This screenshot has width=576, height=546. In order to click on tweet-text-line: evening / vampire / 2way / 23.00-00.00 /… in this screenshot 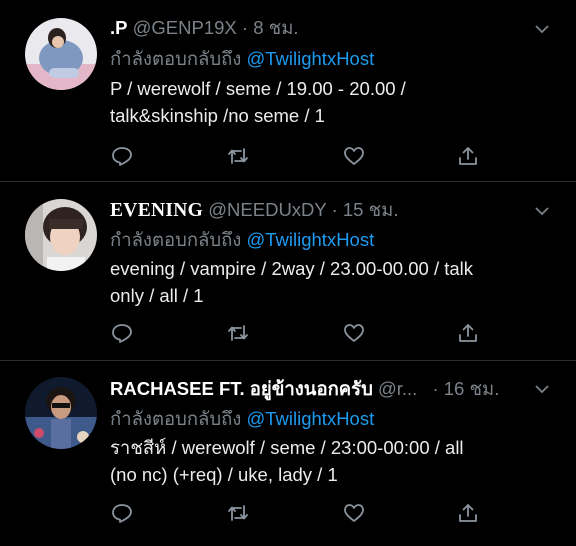, I will do `click(292, 268)`.